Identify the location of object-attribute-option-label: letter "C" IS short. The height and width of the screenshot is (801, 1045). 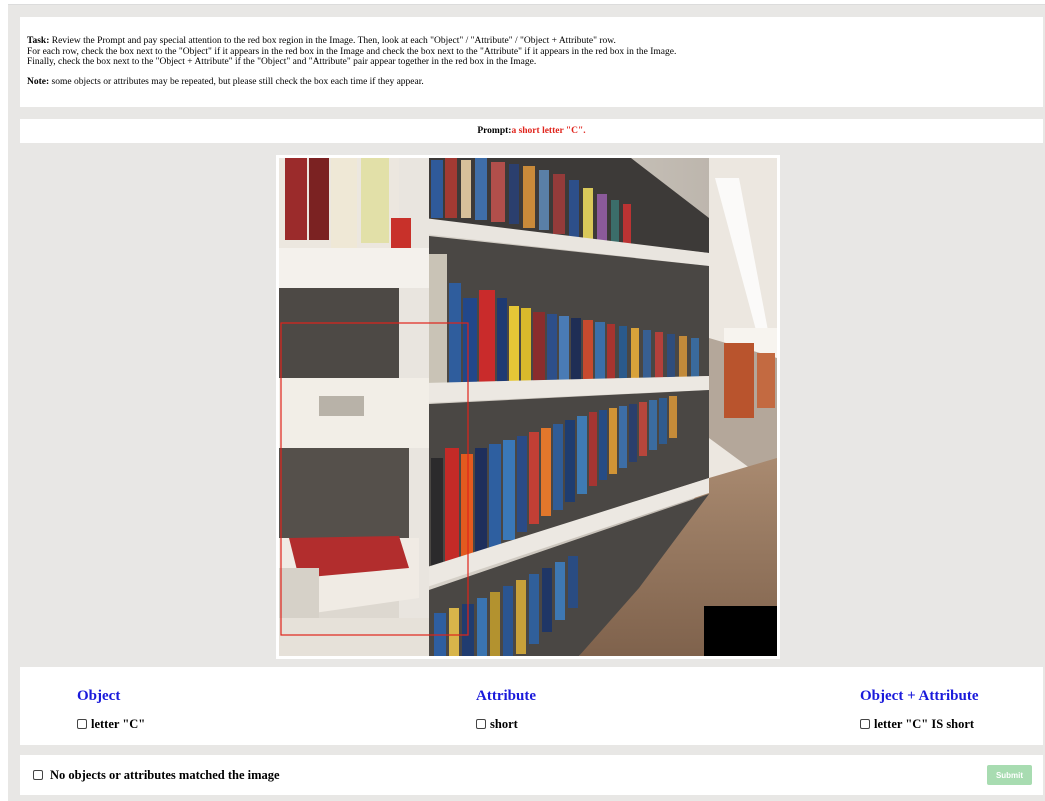
(924, 724).